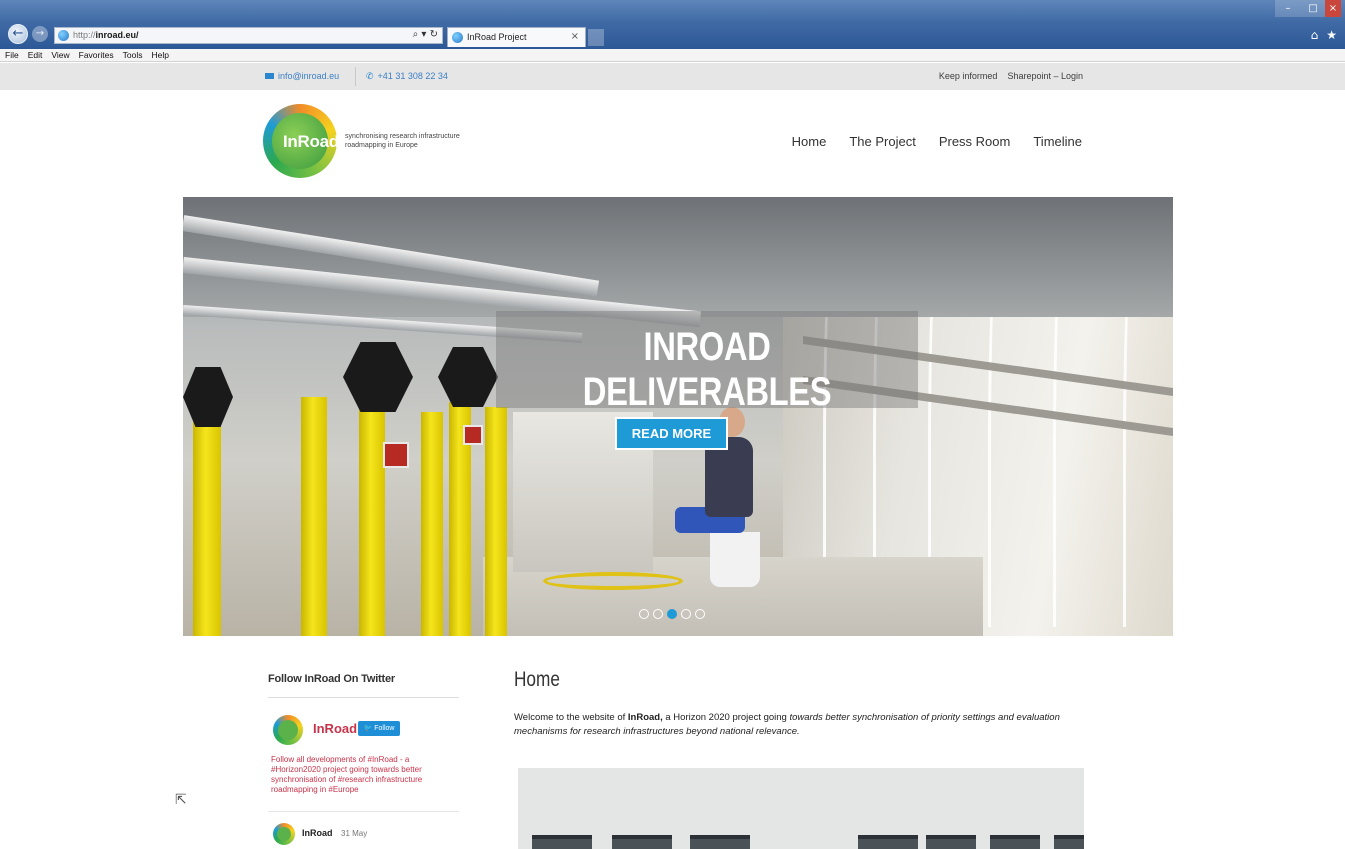  Describe the element at coordinates (269, 76) in the screenshot. I see `envelope-icon` at that location.